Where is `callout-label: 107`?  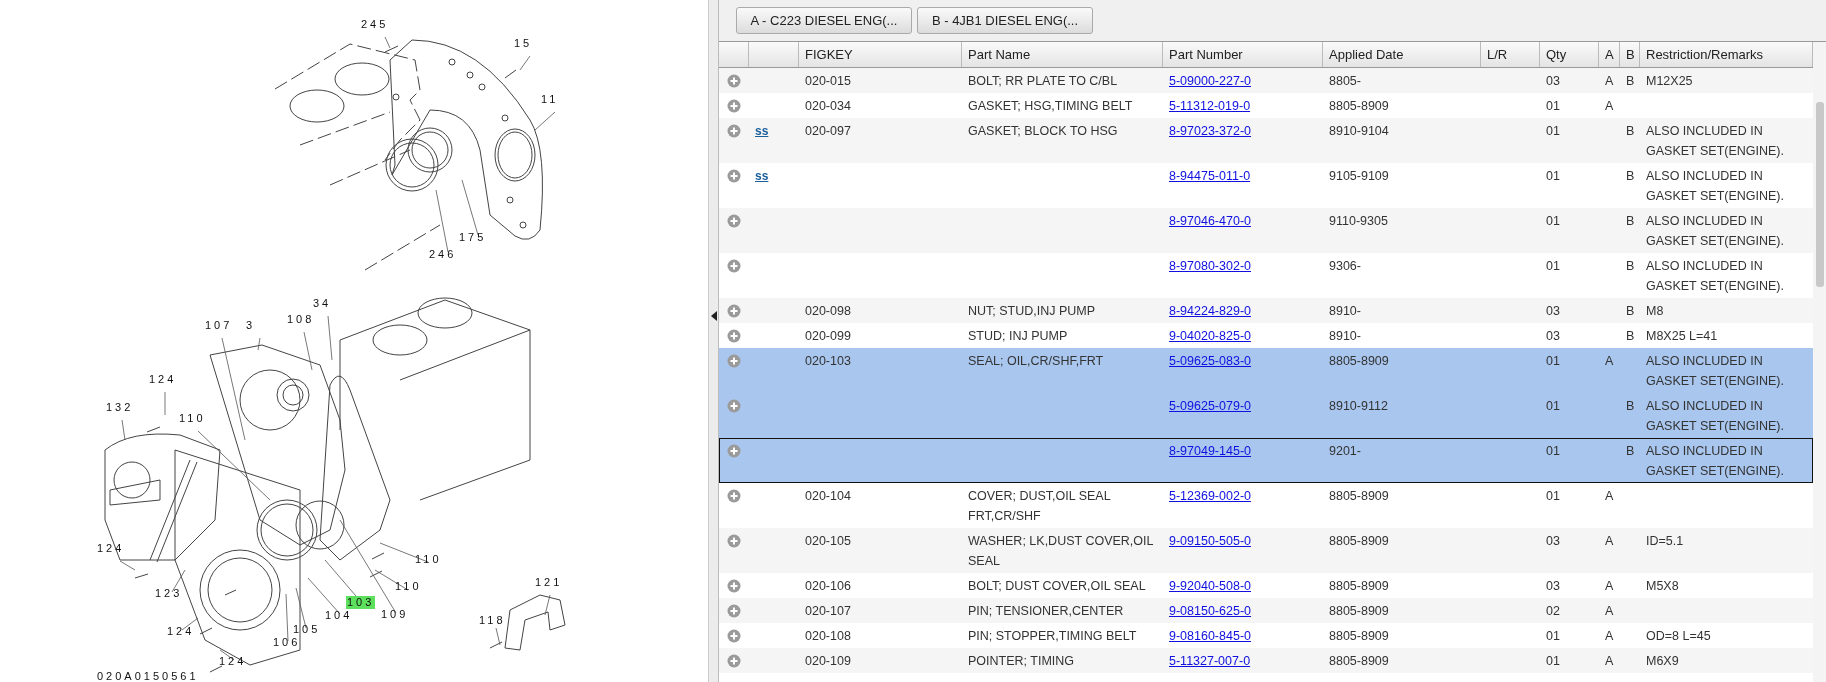
callout-label: 107 is located at coordinates (219, 325).